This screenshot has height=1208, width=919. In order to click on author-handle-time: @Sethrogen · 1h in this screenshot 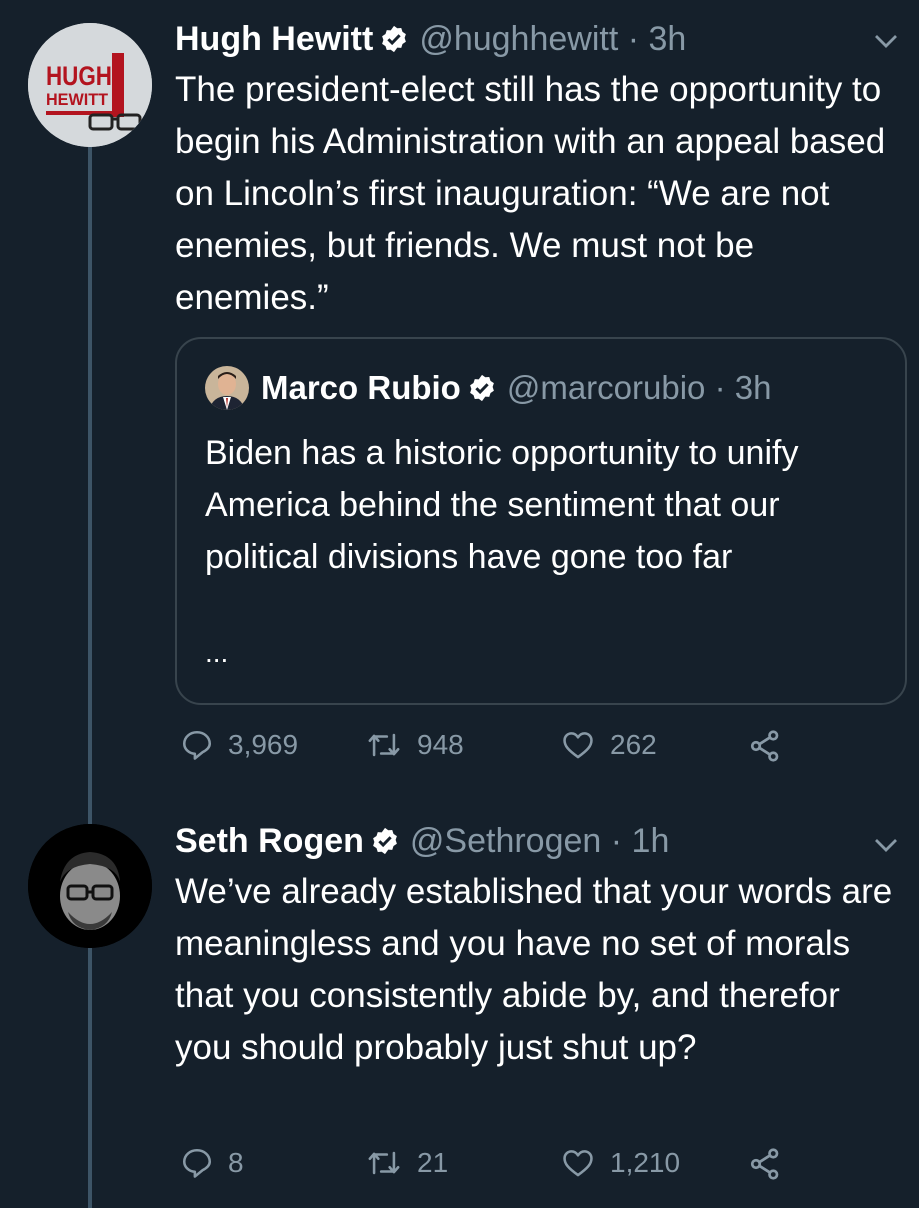, I will do `click(539, 841)`.